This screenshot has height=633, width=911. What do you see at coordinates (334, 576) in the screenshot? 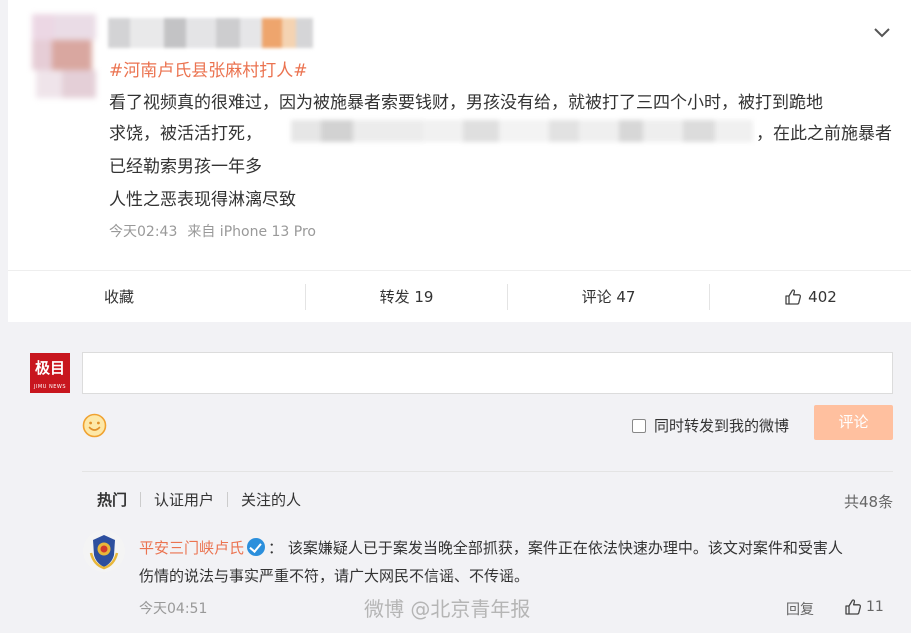
I see `comment-text-line: 伤情的说法与事实严重不符，请广大网民不信谣、不传谣。` at bounding box center [334, 576].